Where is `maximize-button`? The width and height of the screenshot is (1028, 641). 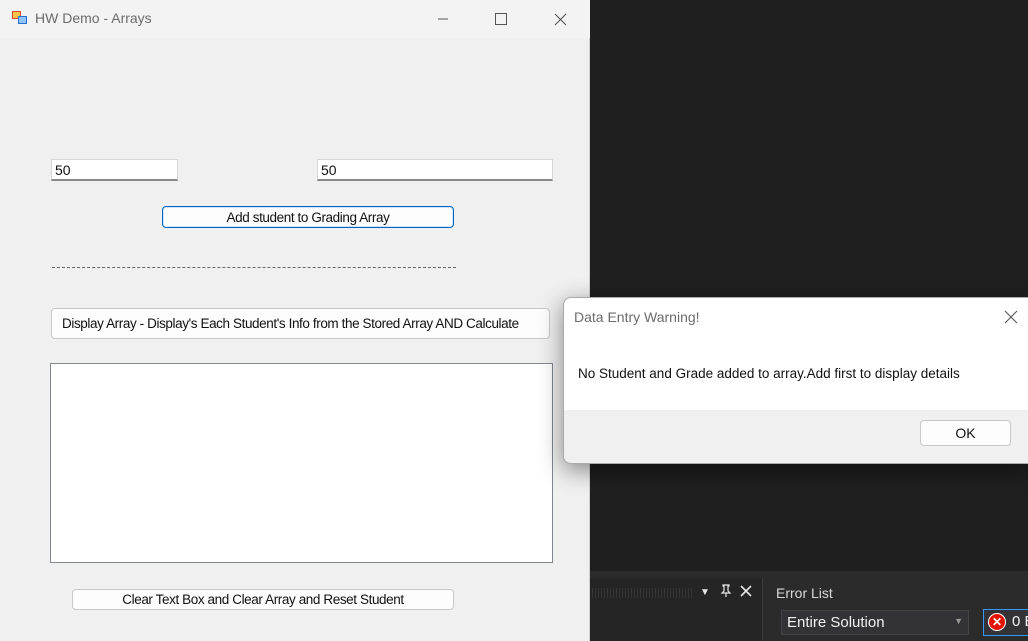
maximize-button is located at coordinates (501, 19).